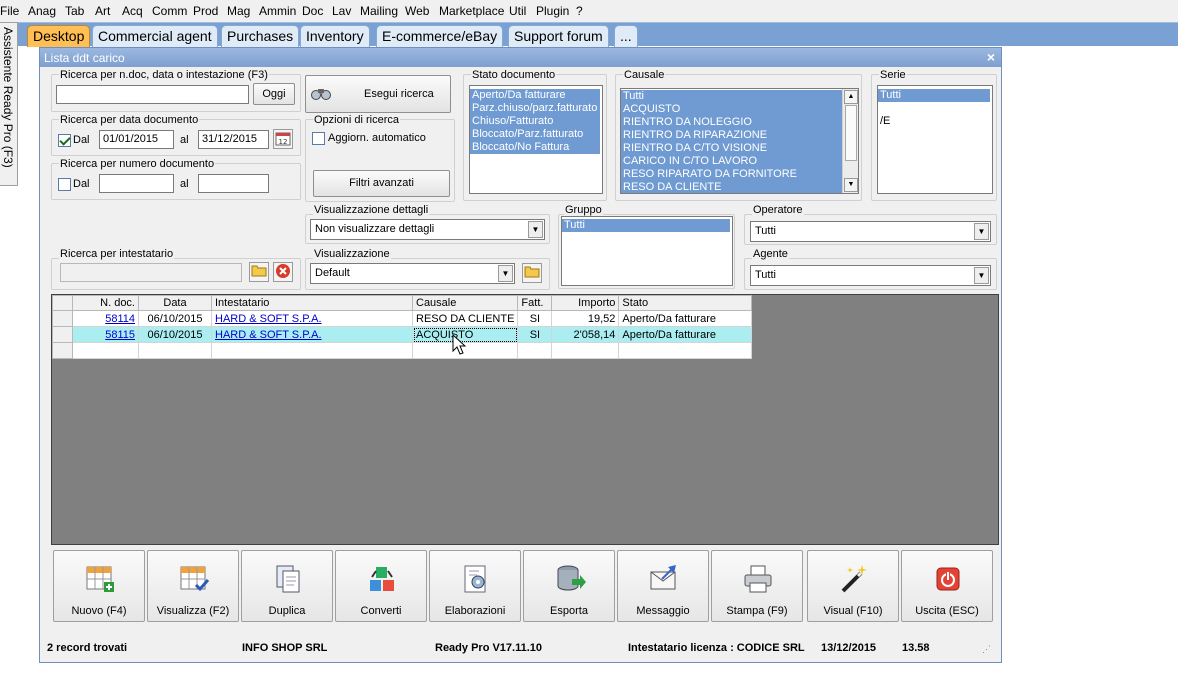  What do you see at coordinates (312, 11) in the screenshot?
I see `menu-doc: Doc` at bounding box center [312, 11].